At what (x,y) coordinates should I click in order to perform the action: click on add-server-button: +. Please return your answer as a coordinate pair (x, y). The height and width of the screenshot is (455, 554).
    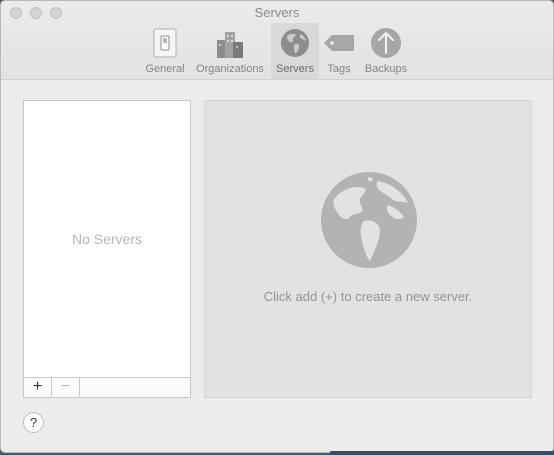
    Looking at the image, I should click on (38, 387).